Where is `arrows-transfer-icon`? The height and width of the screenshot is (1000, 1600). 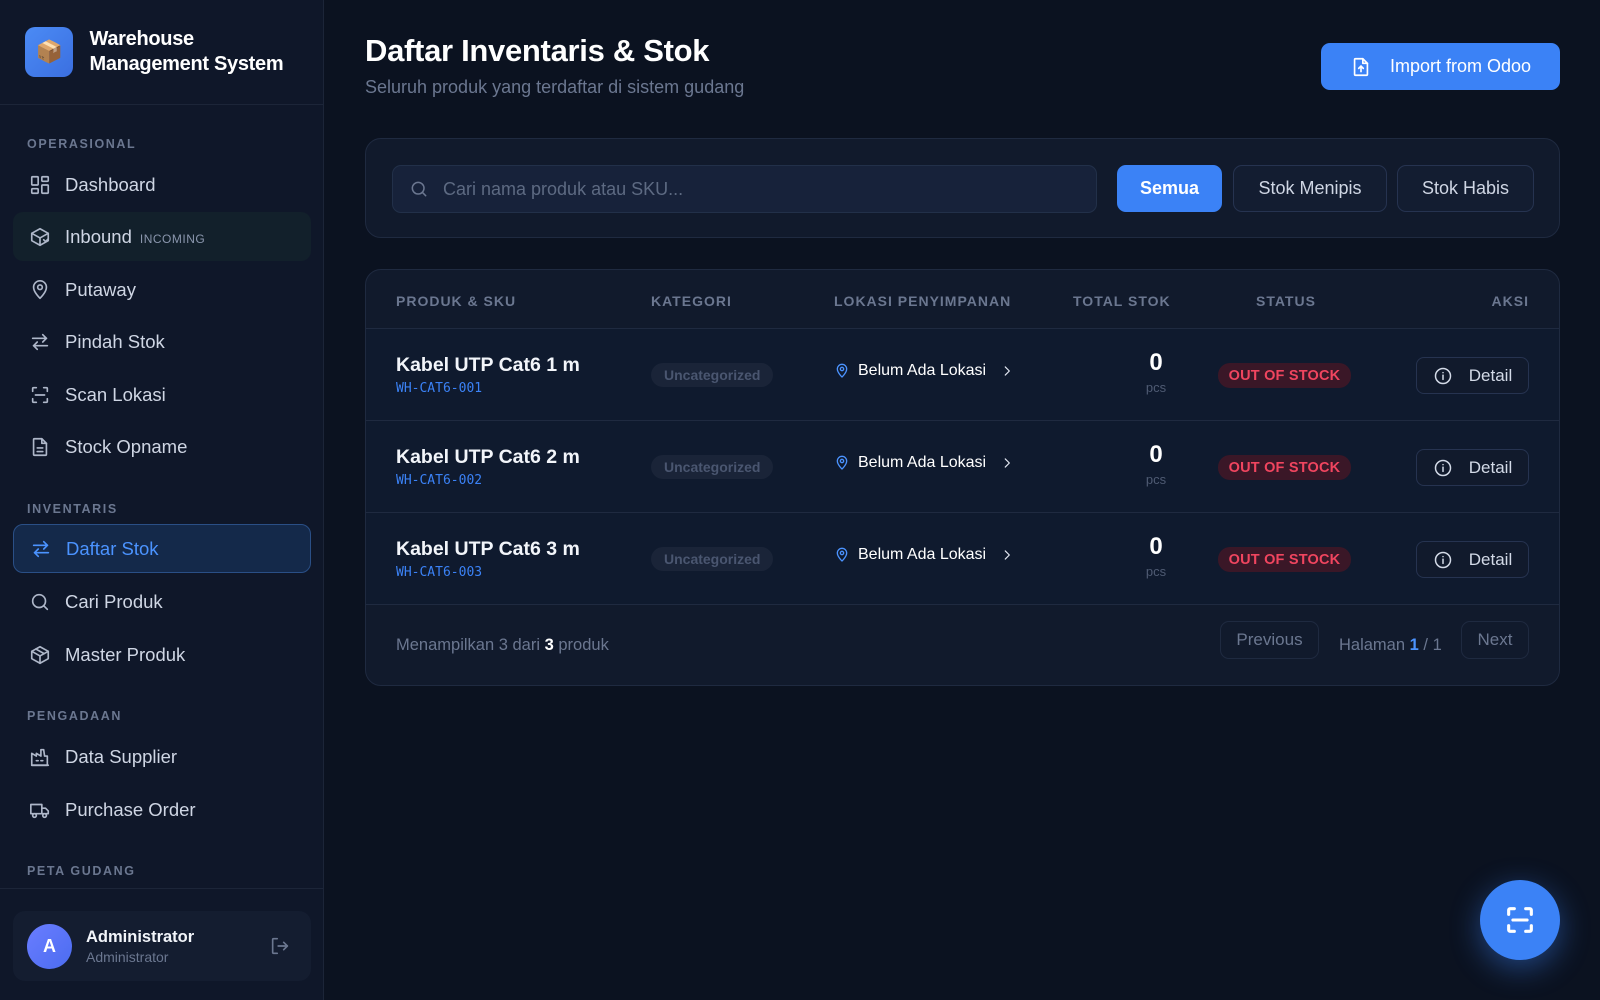 arrows-transfer-icon is located at coordinates (40, 341).